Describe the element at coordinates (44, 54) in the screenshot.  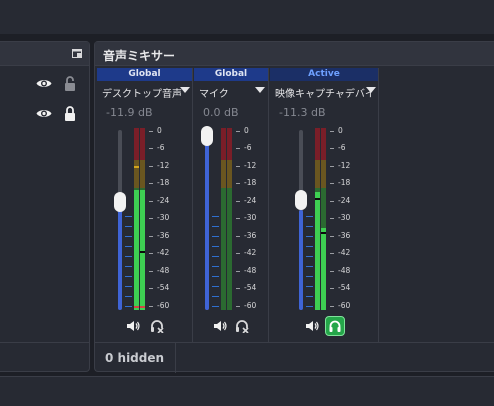
I see `sources-panel-header` at that location.